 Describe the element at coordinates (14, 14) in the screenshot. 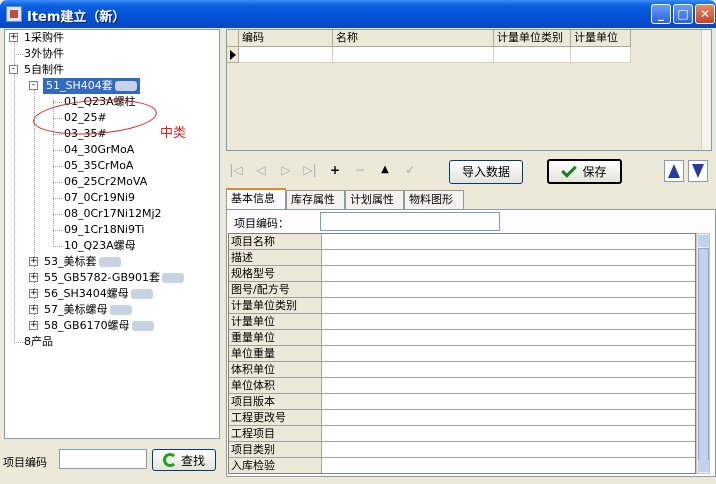

I see `app-icon` at that location.